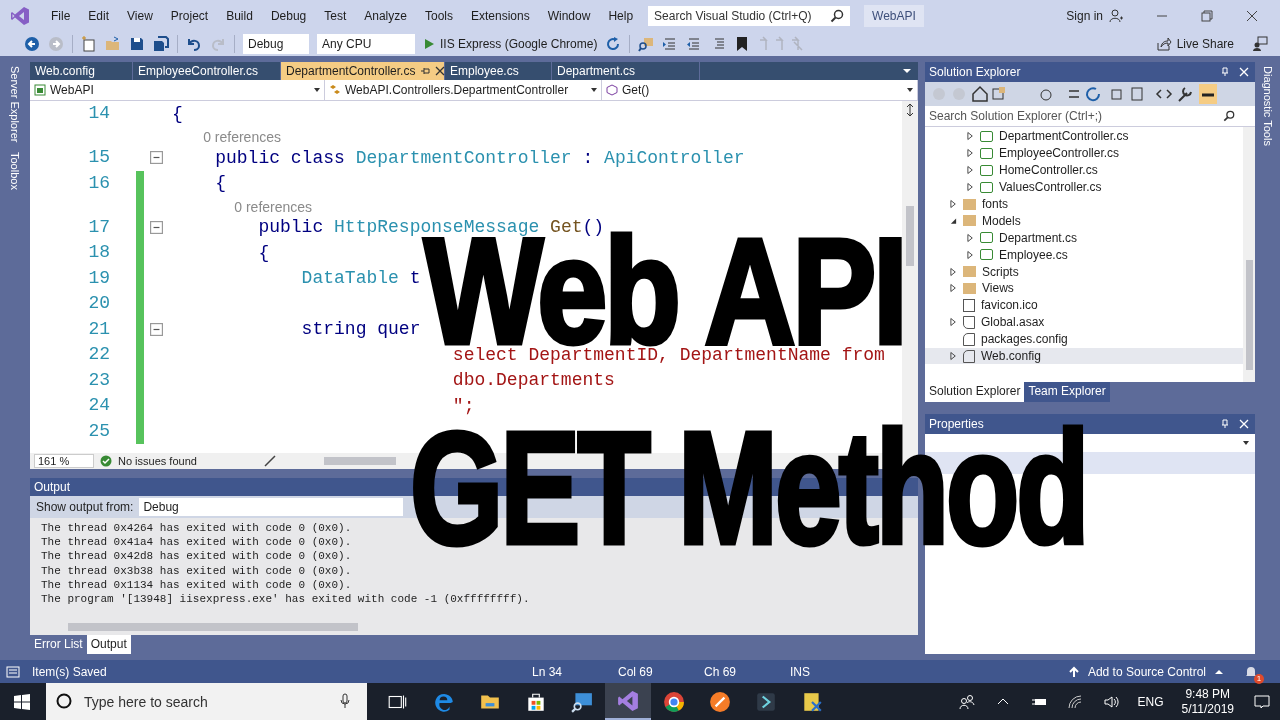 Image resolution: width=1280 pixels, height=720 pixels. Describe the element at coordinates (1084, 288) in the screenshot. I see `tree-item: Views` at that location.